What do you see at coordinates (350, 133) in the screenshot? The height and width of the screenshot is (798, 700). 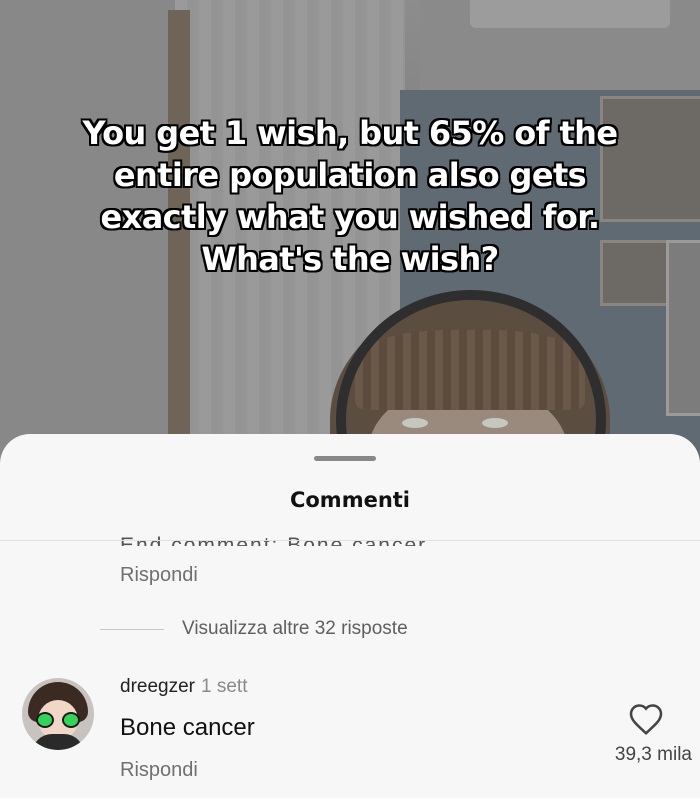 I see `caption-line: You get 1 wish, but 65% of the` at bounding box center [350, 133].